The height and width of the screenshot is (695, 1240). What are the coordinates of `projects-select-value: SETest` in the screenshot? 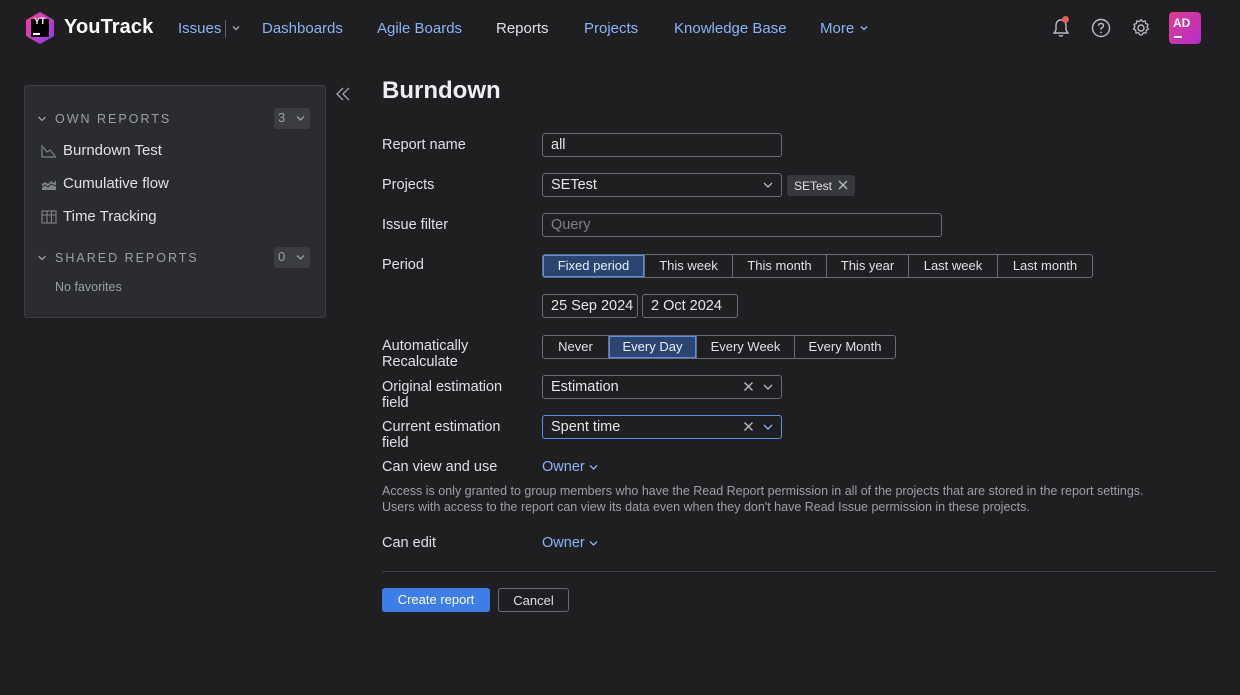 It's located at (574, 185).